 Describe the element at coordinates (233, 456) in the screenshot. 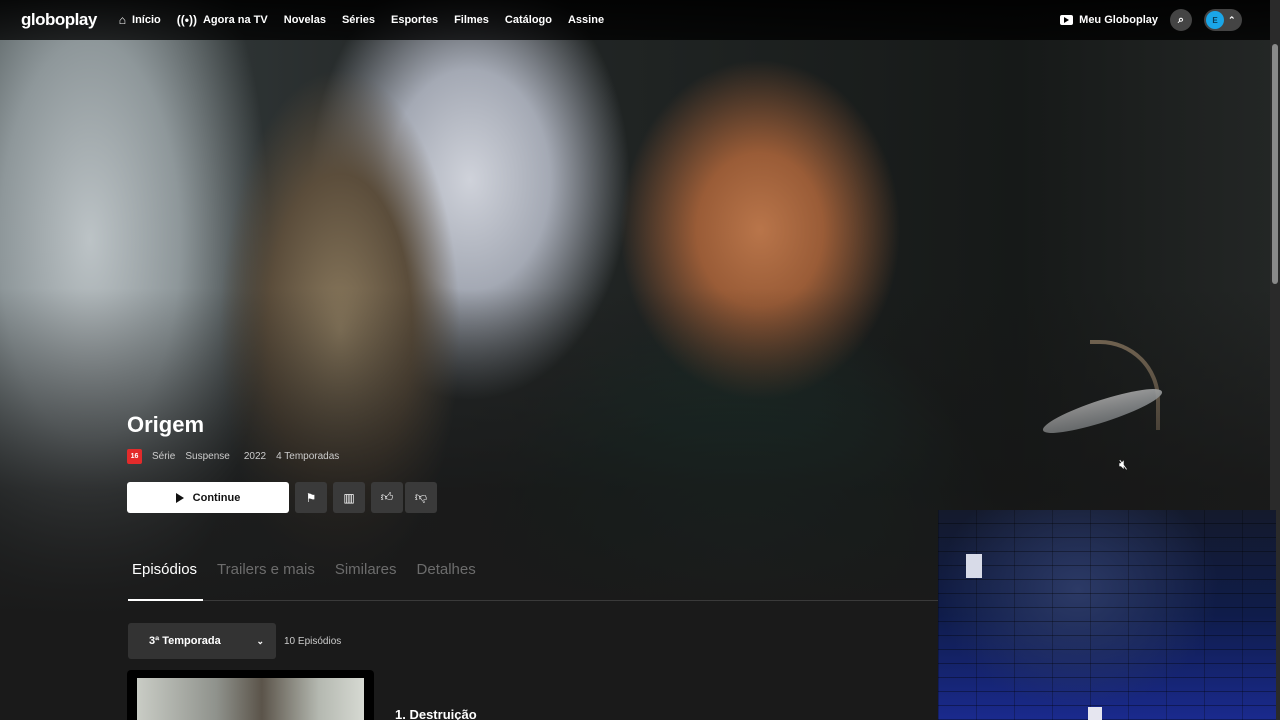

I see `show-metadata: 16 Série Suspense 2022 4 Temporadas` at that location.